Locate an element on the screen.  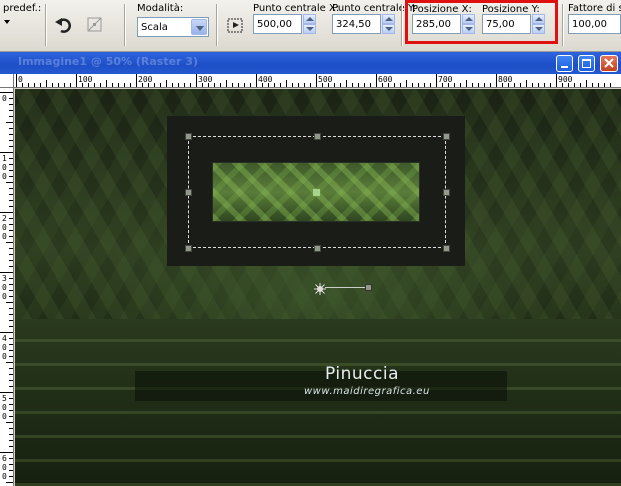
minimize-icon is located at coordinates (564, 63).